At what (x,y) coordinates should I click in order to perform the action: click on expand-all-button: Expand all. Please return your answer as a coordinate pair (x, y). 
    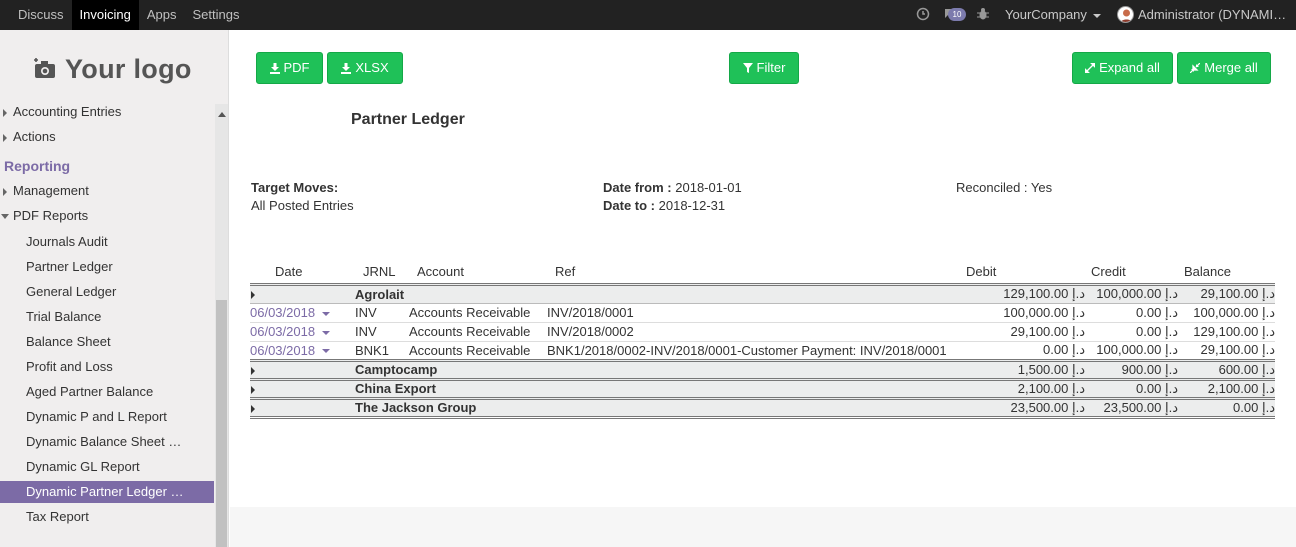
    Looking at the image, I should click on (1122, 68).